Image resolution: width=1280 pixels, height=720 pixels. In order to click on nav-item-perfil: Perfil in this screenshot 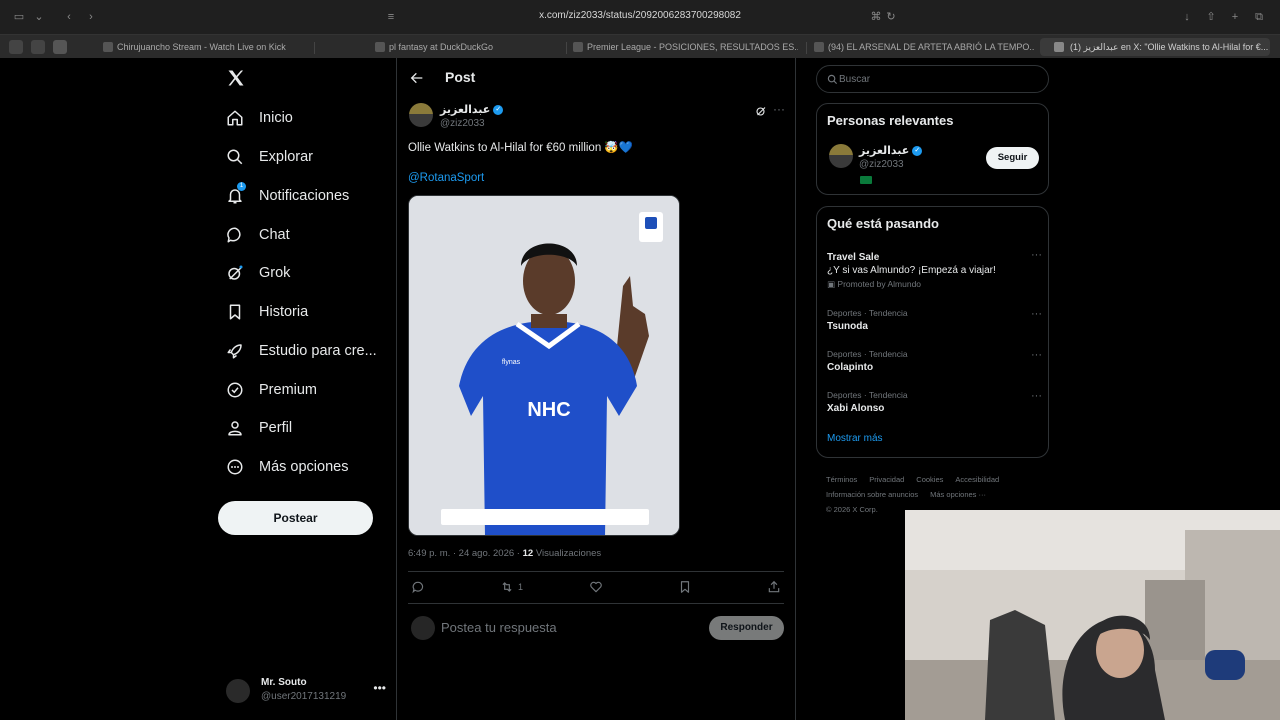, I will do `click(259, 428)`.